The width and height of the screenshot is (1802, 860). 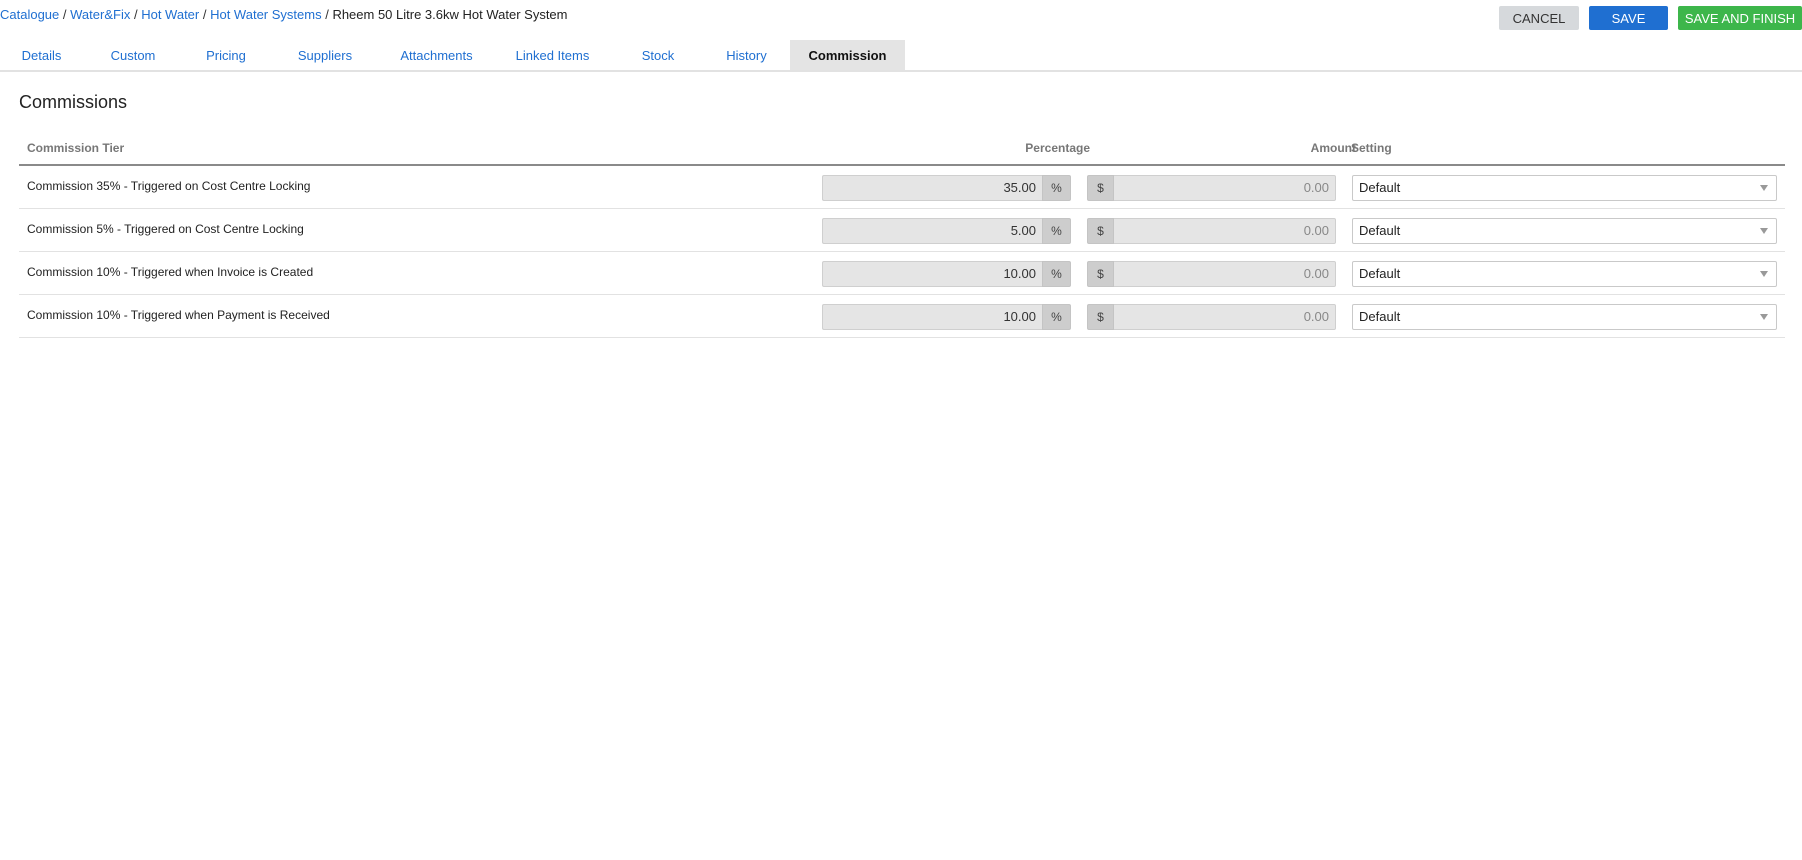 I want to click on tab-commission: Commission, so click(x=847, y=55).